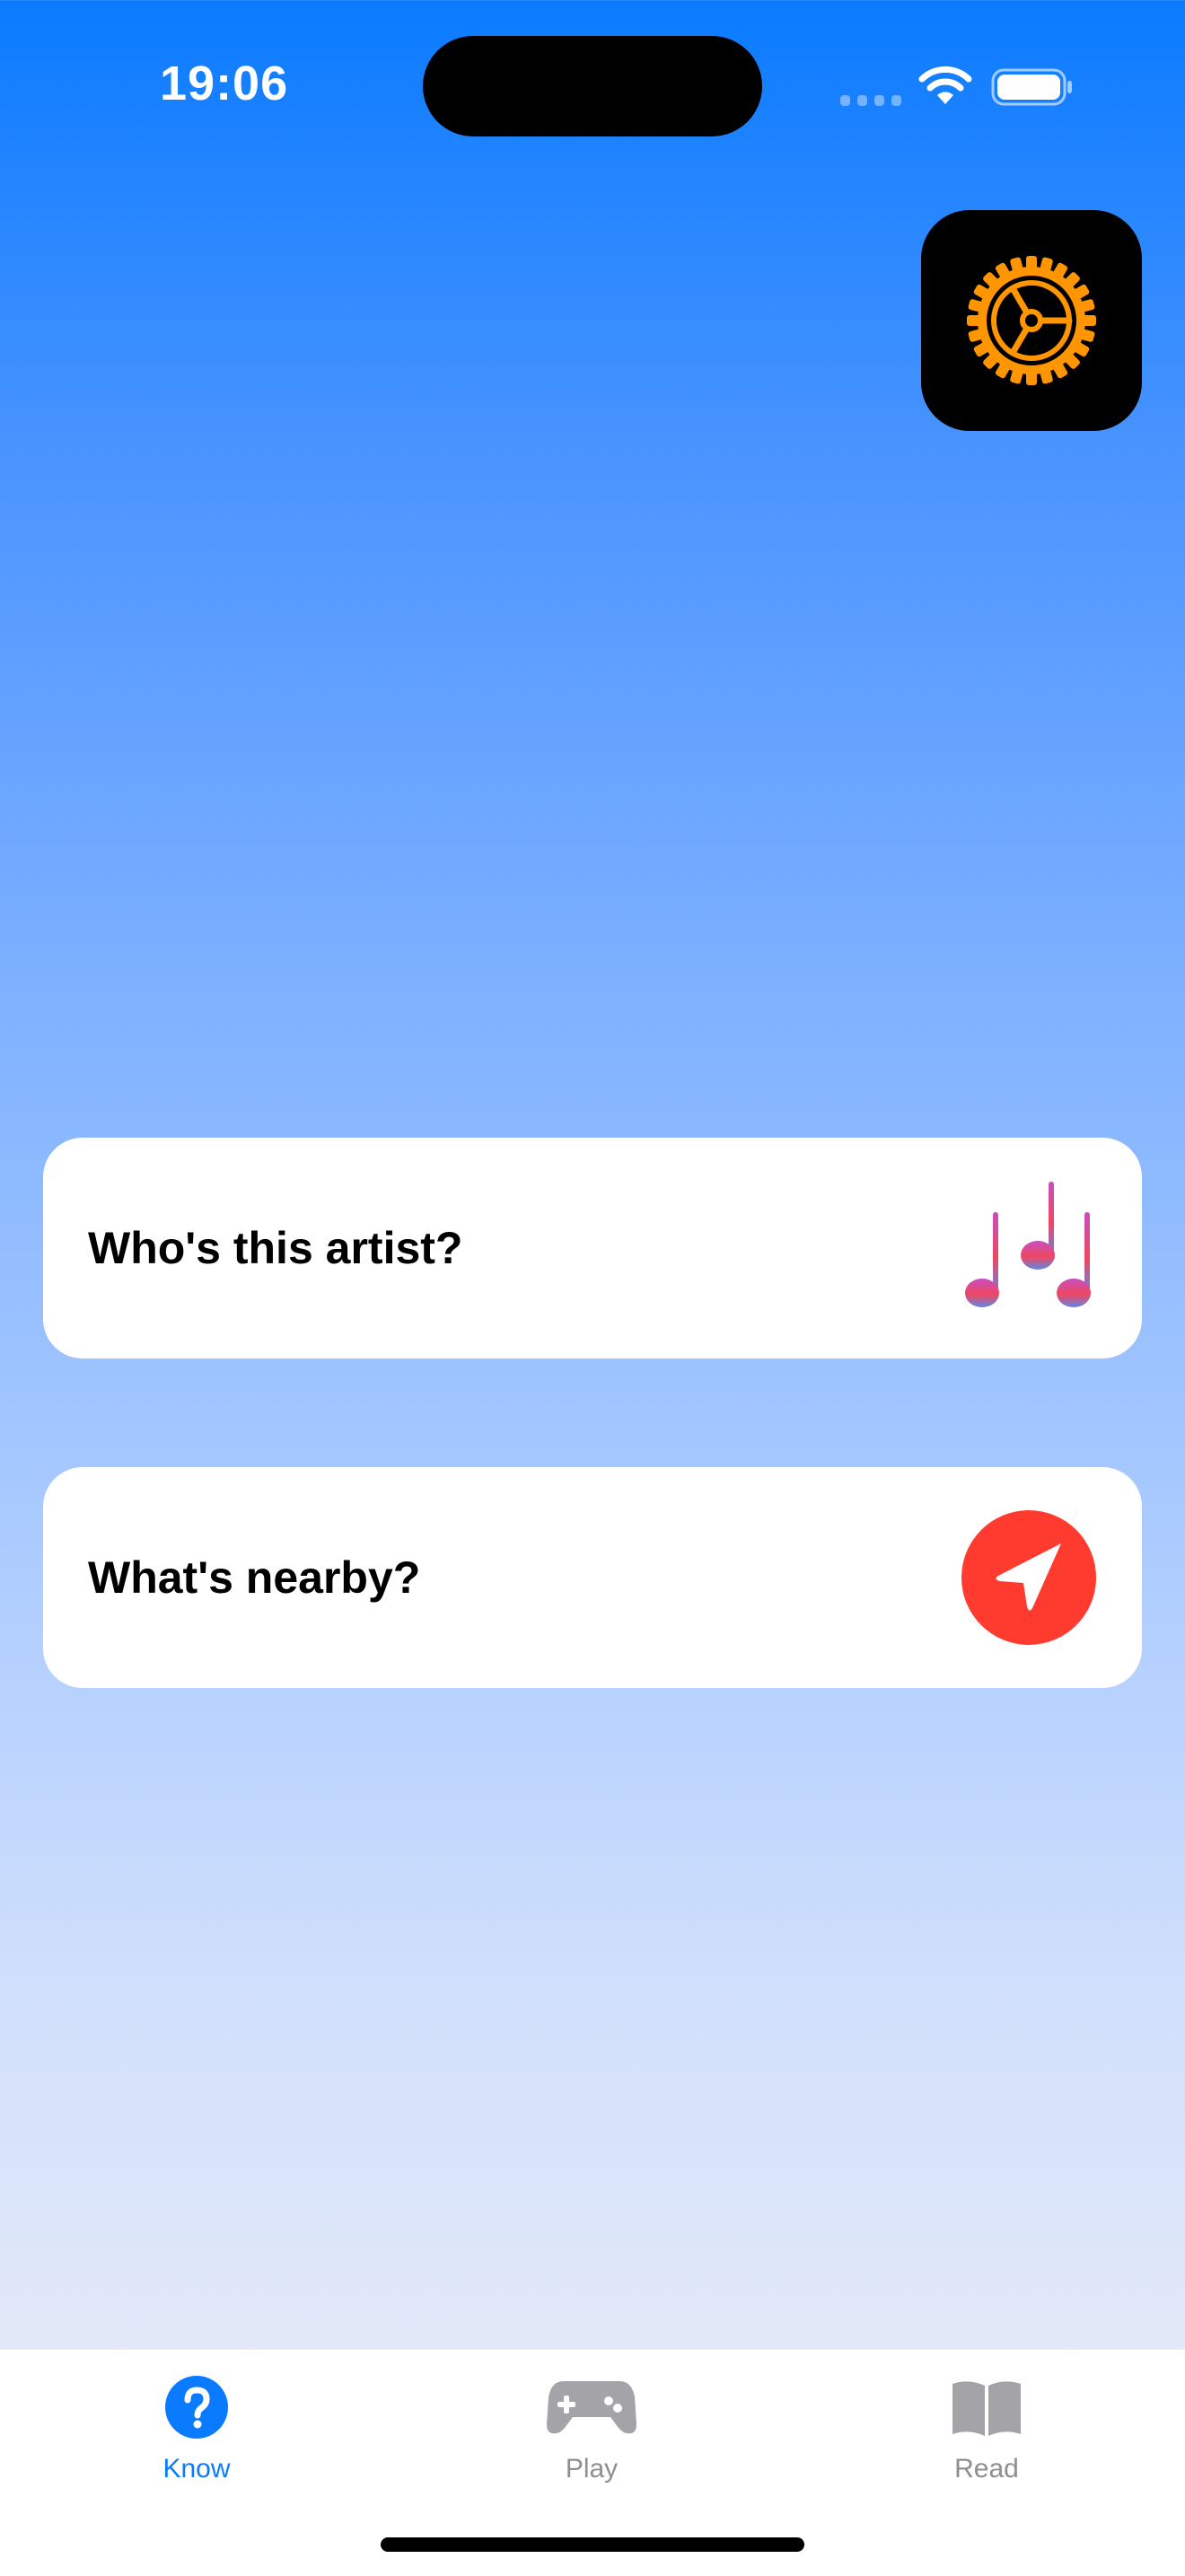 Image resolution: width=1185 pixels, height=2576 pixels. I want to click on question-circle-icon, so click(196, 2407).